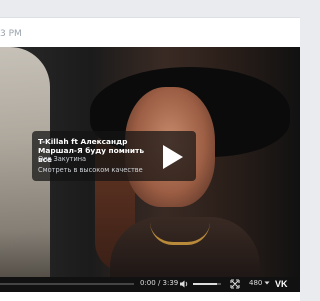 Image resolution: width=320 pixels, height=301 pixels. I want to click on time-display: 0:00 / 3:39, so click(159, 283).